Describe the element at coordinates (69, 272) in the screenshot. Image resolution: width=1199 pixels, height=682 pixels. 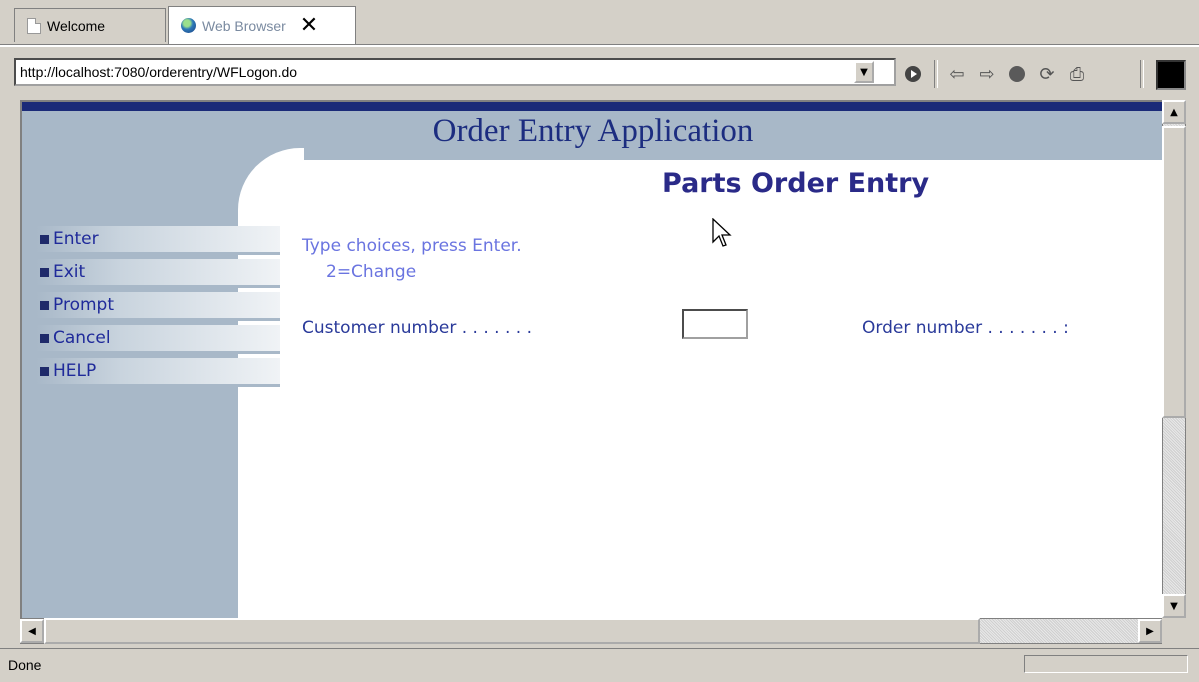
I see `nav-item-label: Exit` at that location.